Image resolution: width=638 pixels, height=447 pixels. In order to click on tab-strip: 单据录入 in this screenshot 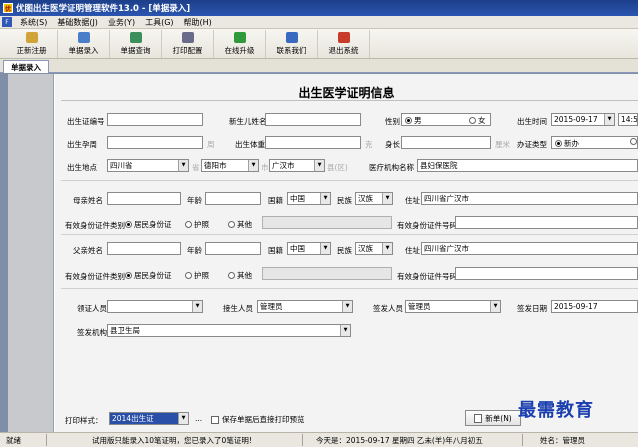, I will do `click(319, 66)`.